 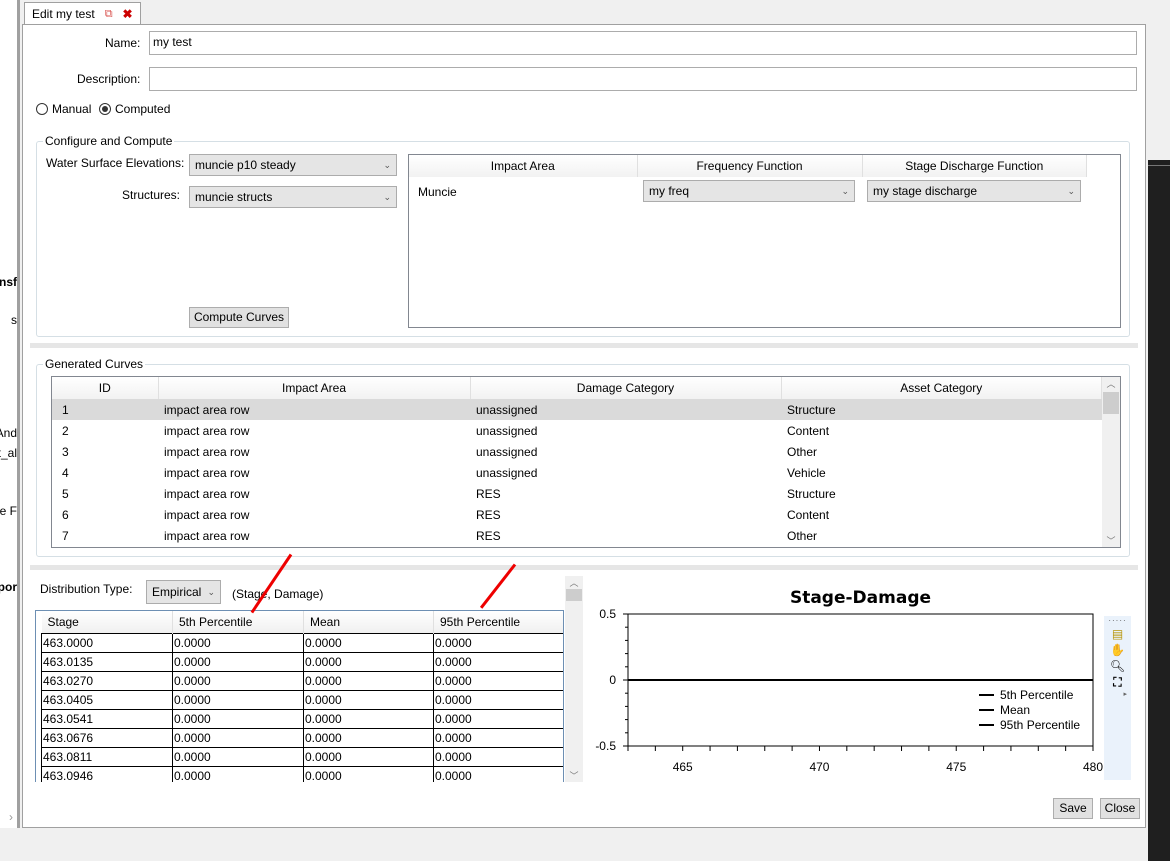 I want to click on table-row: 463.0541 0.0000 0.0000 0.0000, so click(x=302, y=718).